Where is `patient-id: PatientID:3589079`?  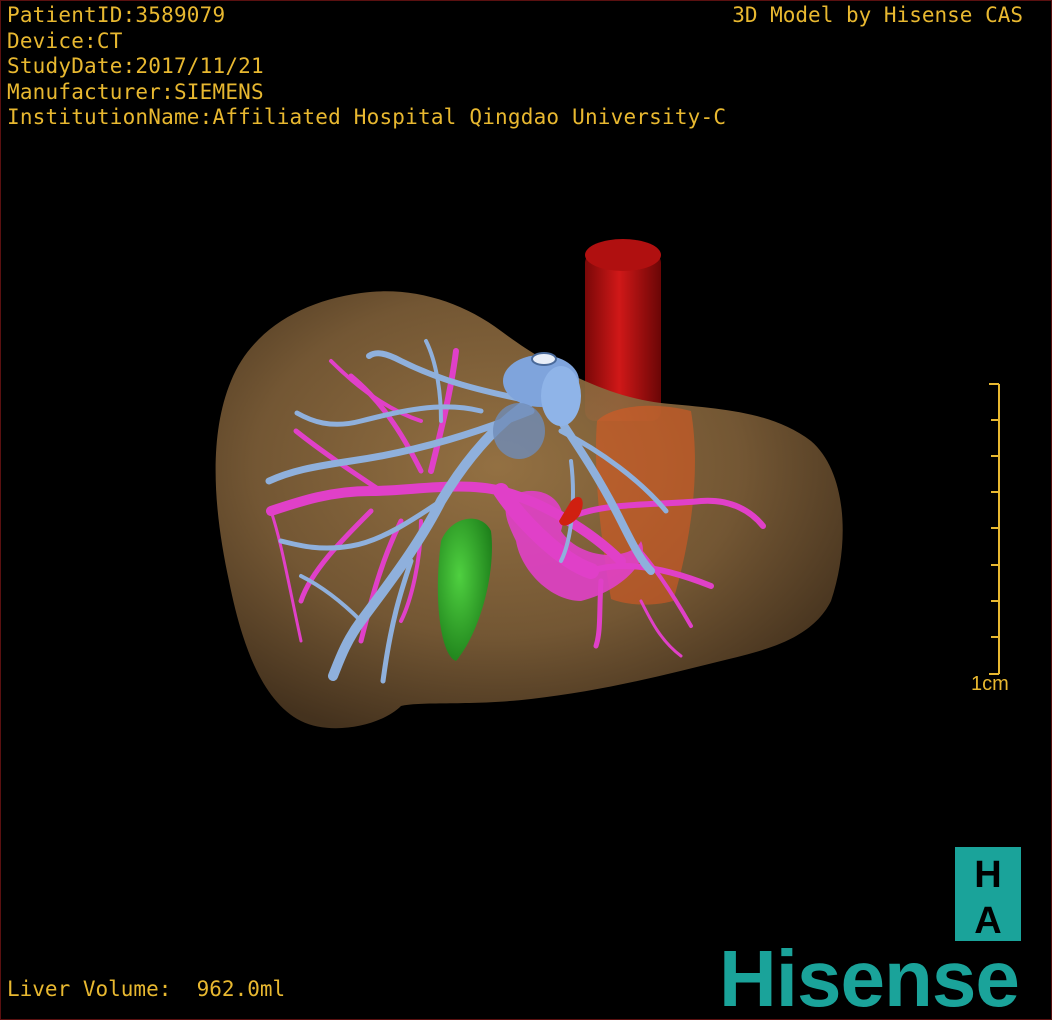 patient-id: PatientID:3589079 is located at coordinates (116, 15).